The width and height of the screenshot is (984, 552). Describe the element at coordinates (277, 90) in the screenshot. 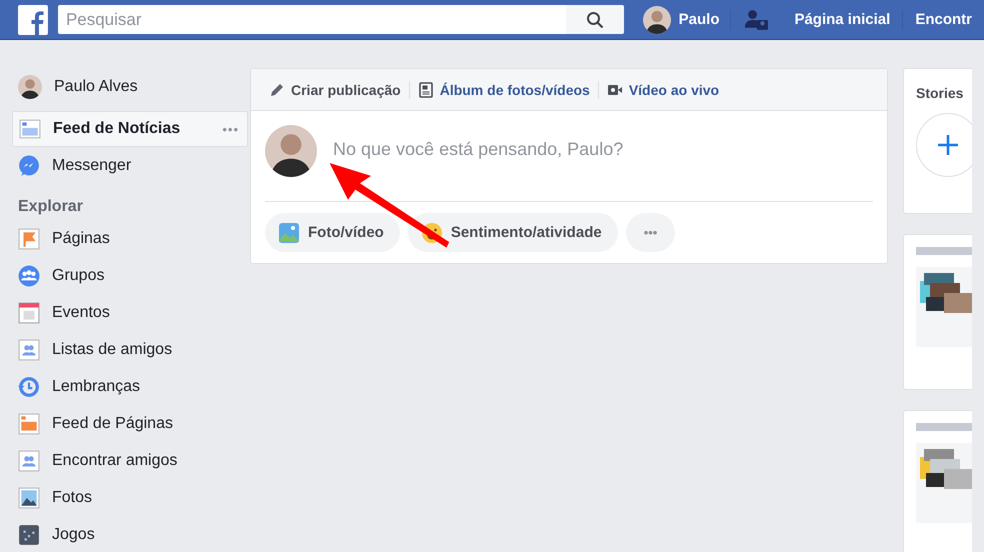

I see `pencil-icon` at that location.